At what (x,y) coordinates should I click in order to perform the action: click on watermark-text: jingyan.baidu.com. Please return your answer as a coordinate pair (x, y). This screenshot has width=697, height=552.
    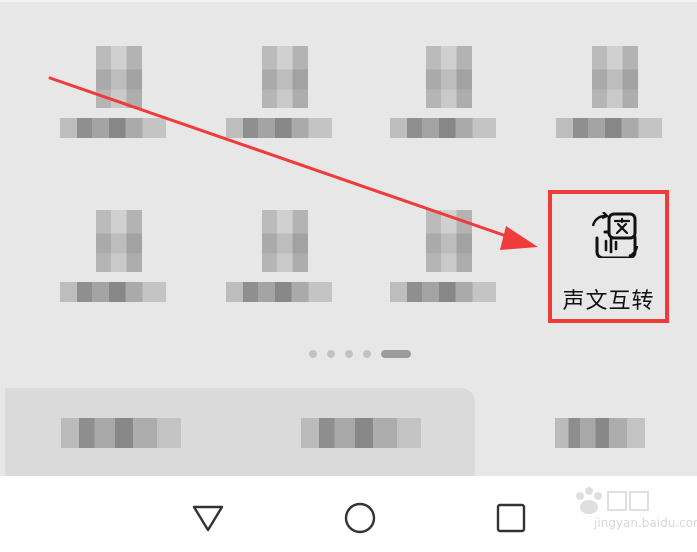
    Looking at the image, I should click on (645, 523).